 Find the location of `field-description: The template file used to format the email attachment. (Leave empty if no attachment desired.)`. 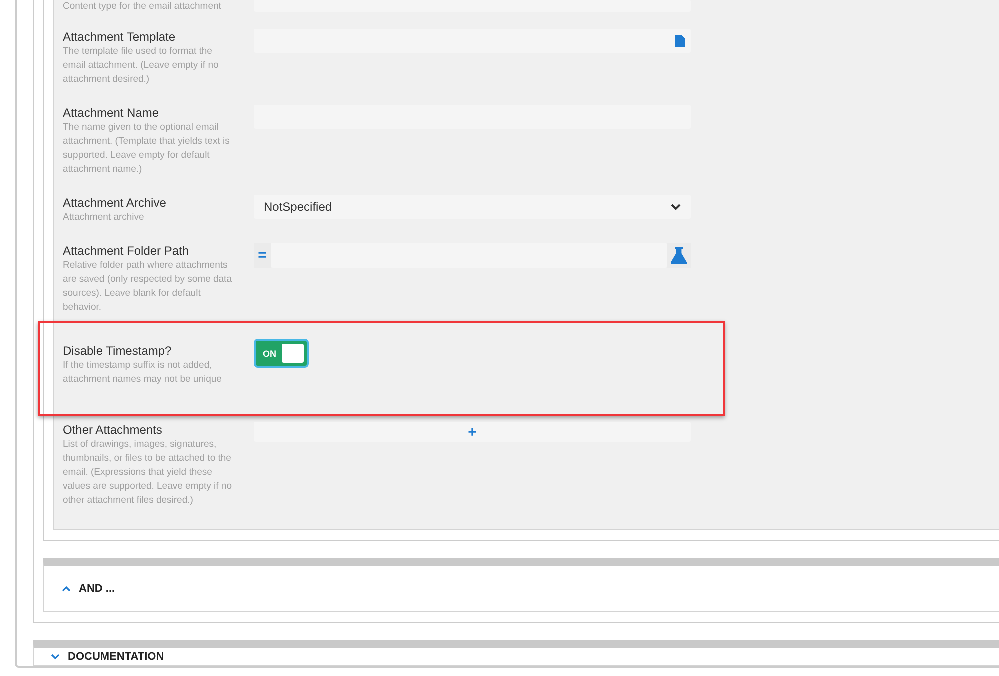

field-description: The template file used to format the email attachment. (Leave empty if no attachment desired.) is located at coordinates (141, 66).